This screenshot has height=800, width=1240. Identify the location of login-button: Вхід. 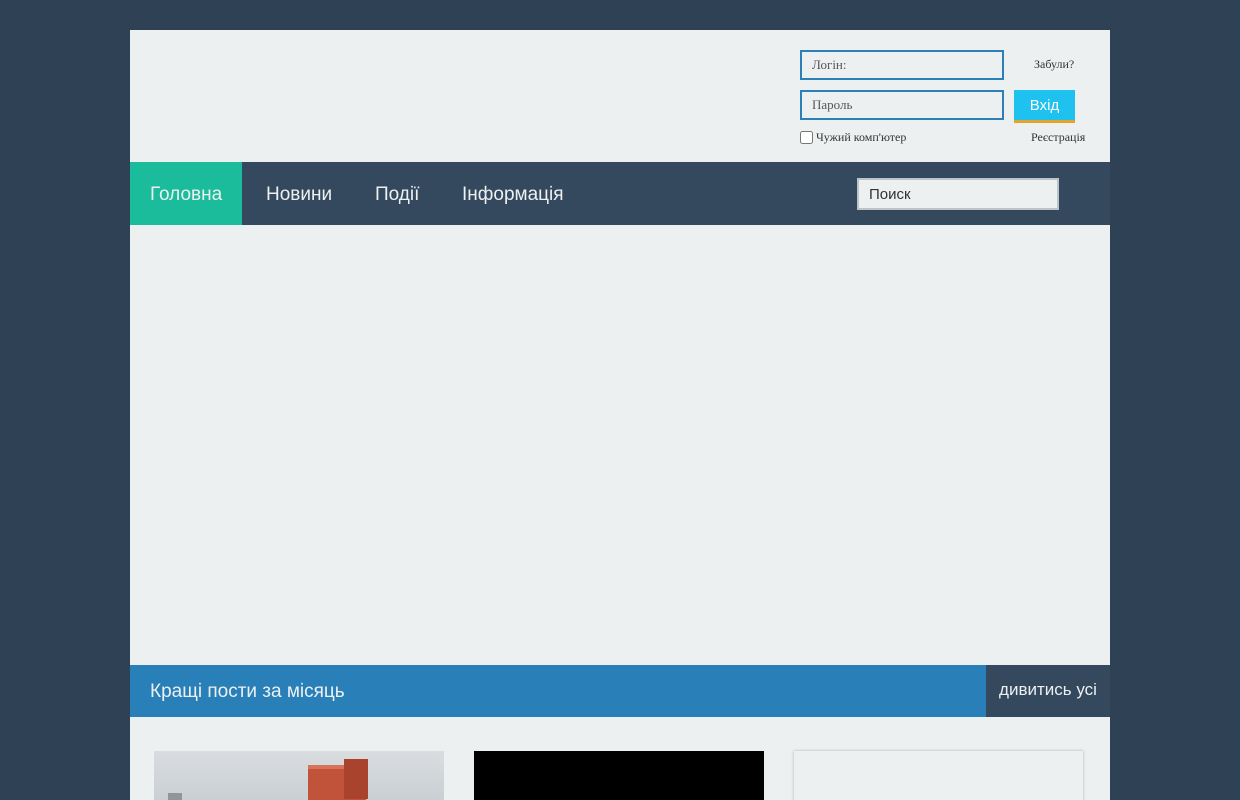
(1044, 106).